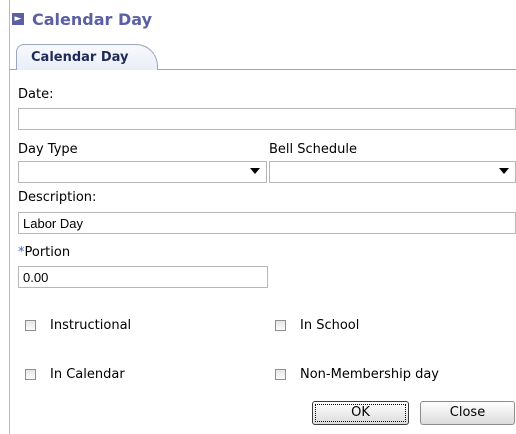  I want to click on description-label: Description:, so click(57, 197).